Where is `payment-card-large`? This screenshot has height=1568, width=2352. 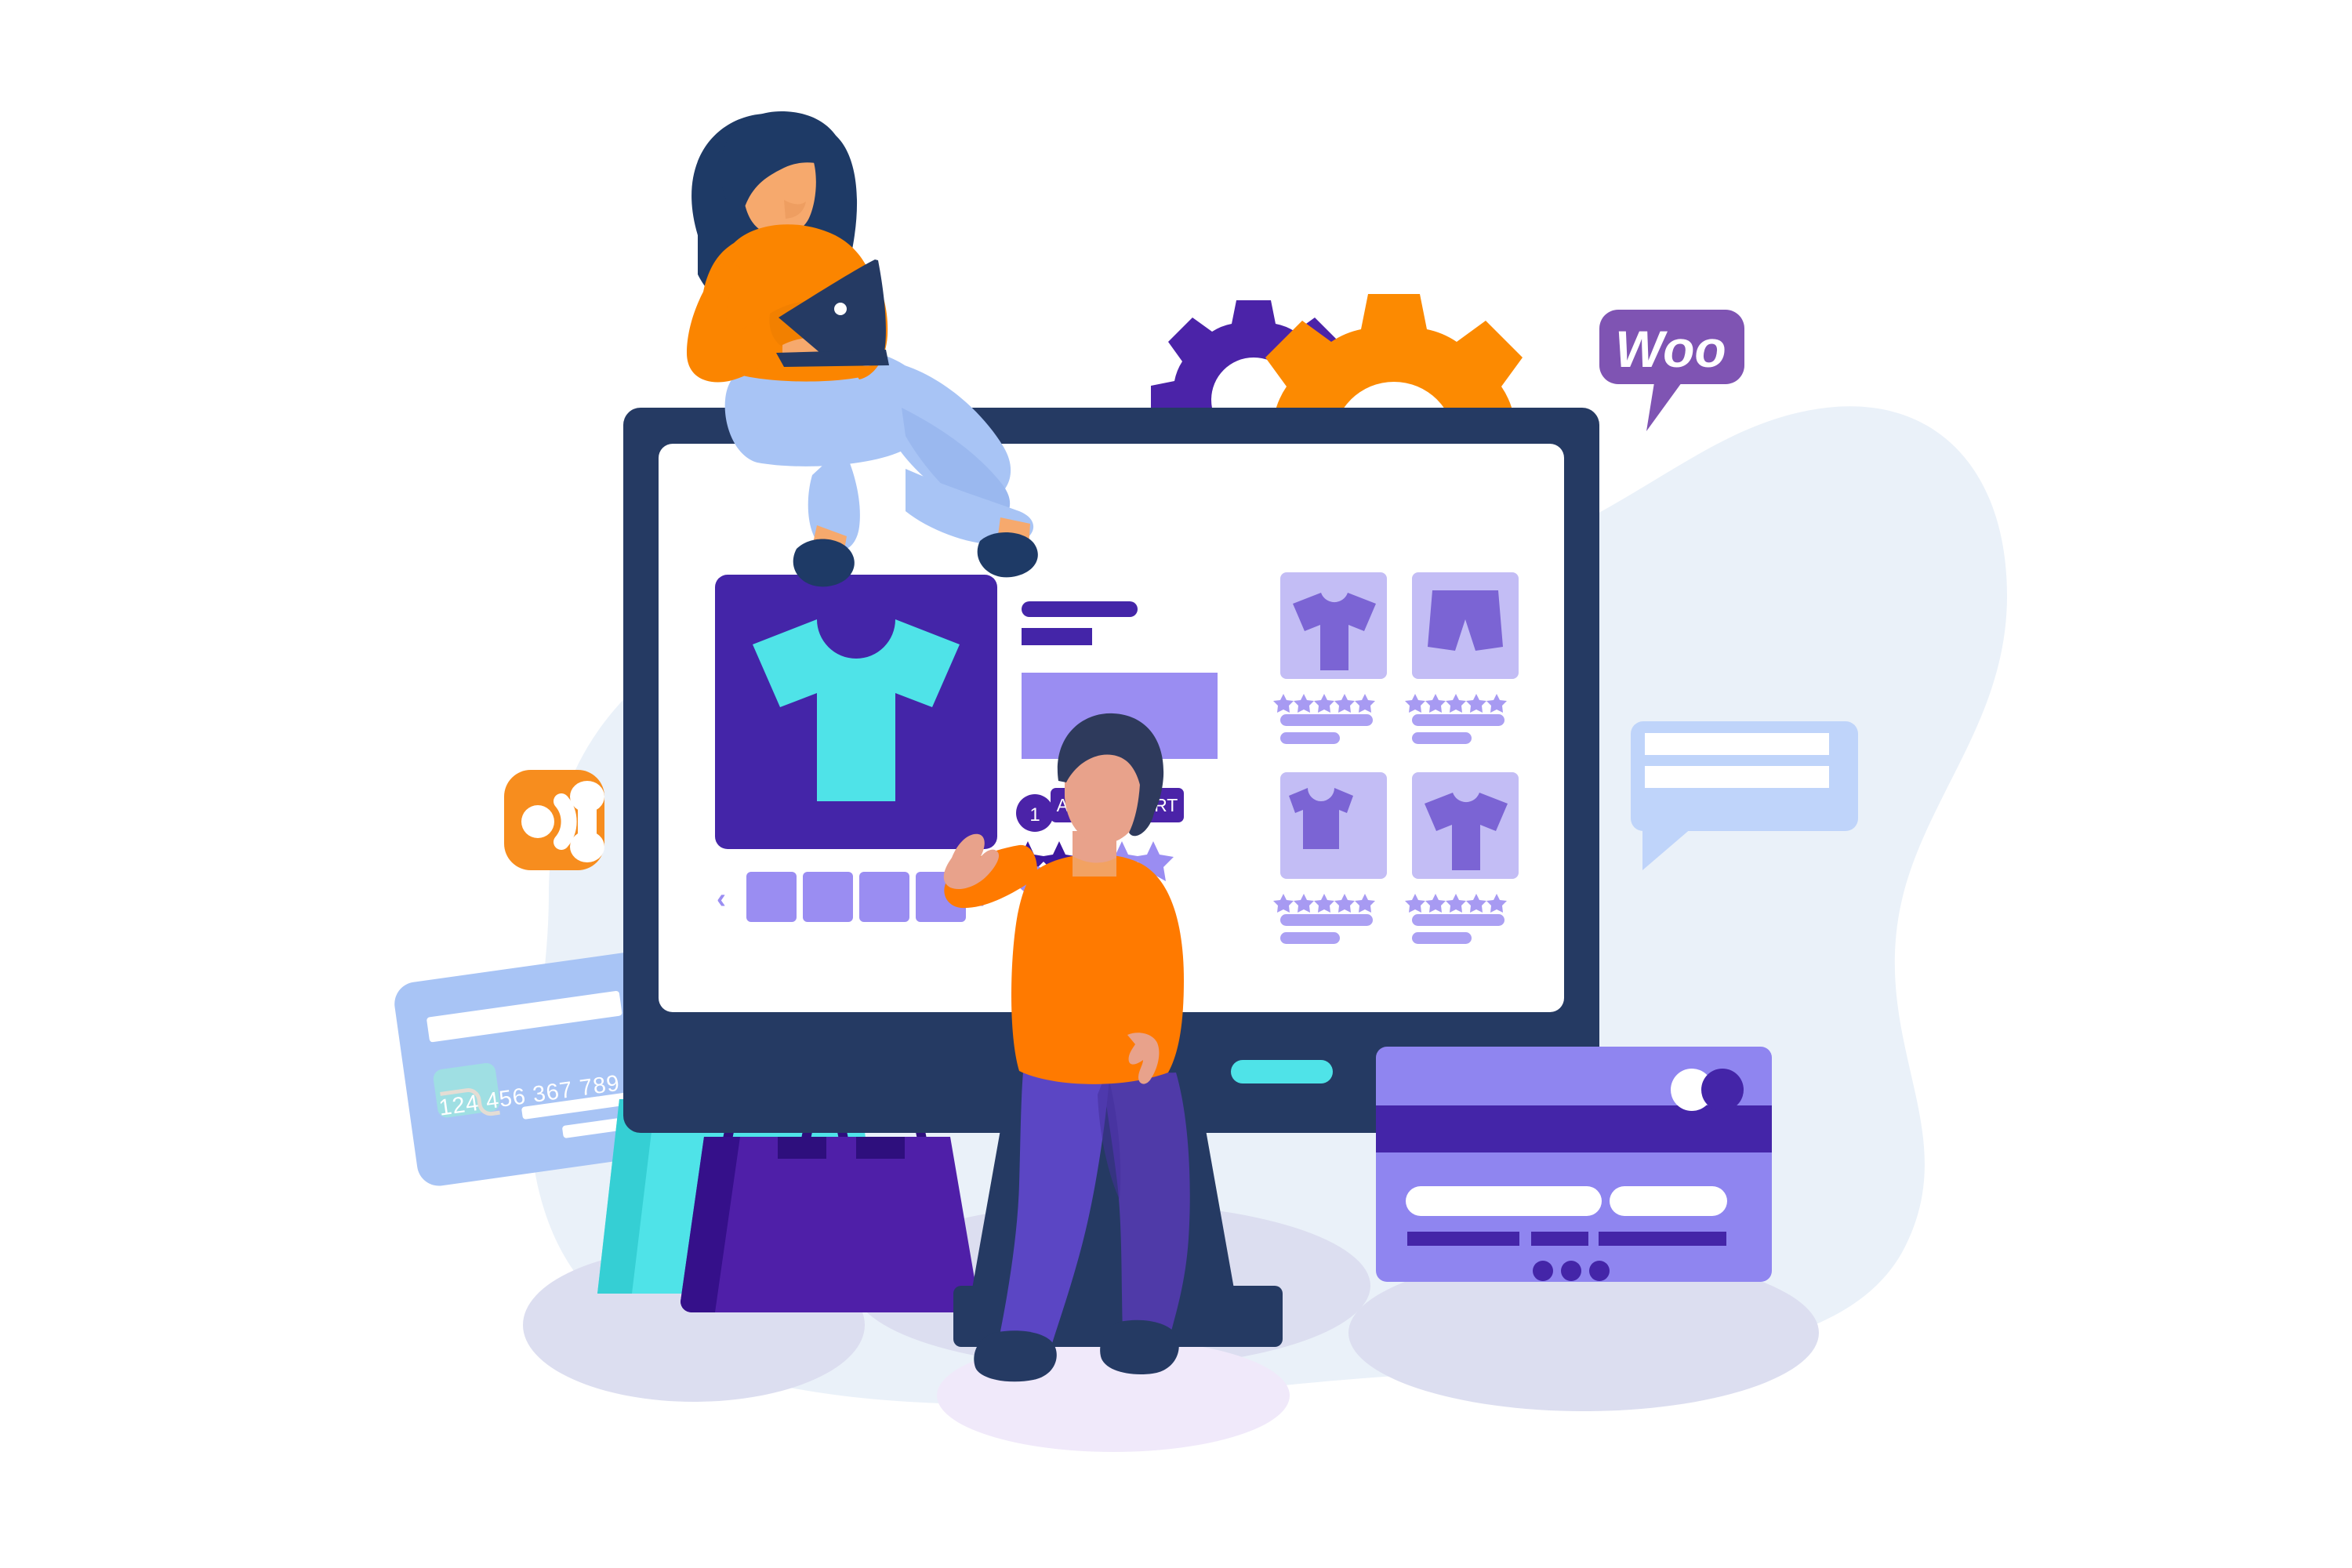 payment-card-large is located at coordinates (1574, 1164).